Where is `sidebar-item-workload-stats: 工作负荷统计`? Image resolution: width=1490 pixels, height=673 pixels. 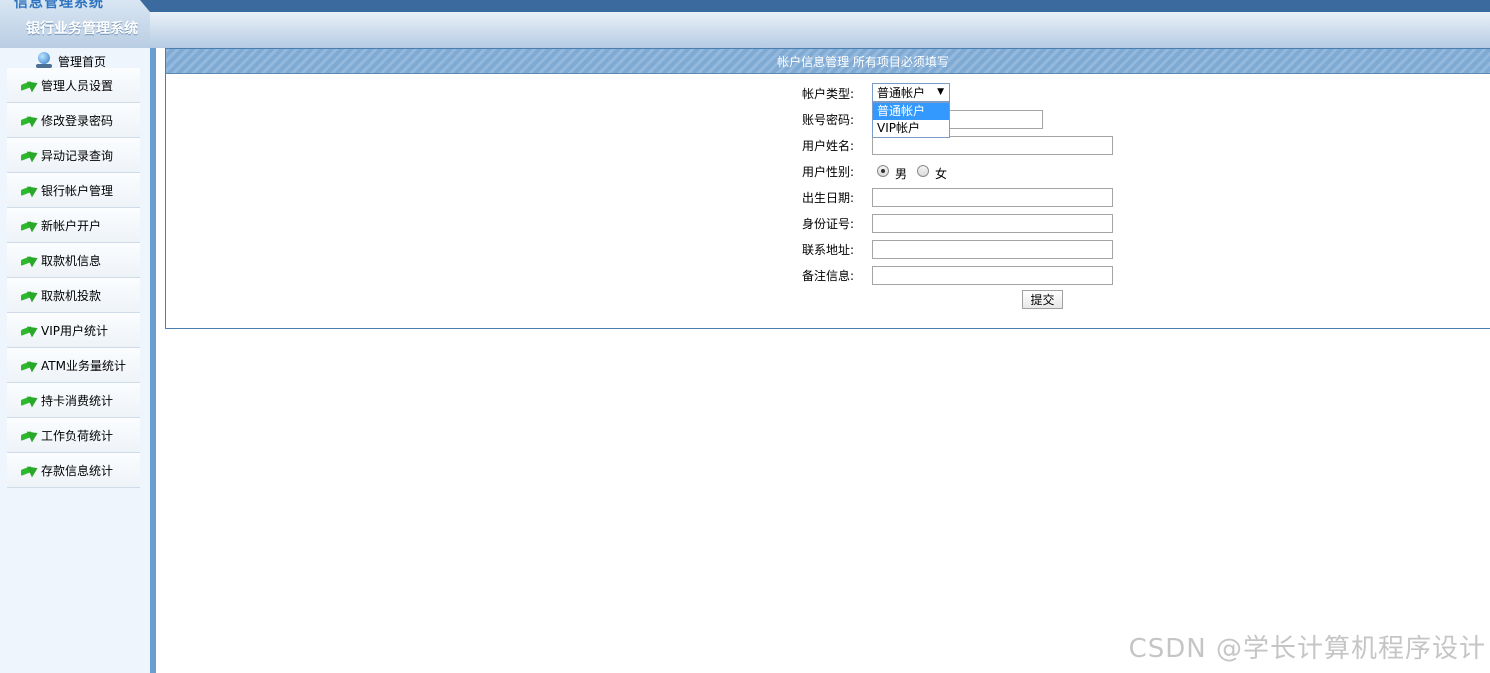
sidebar-item-workload-stats: 工作负荷统计 is located at coordinates (73, 435).